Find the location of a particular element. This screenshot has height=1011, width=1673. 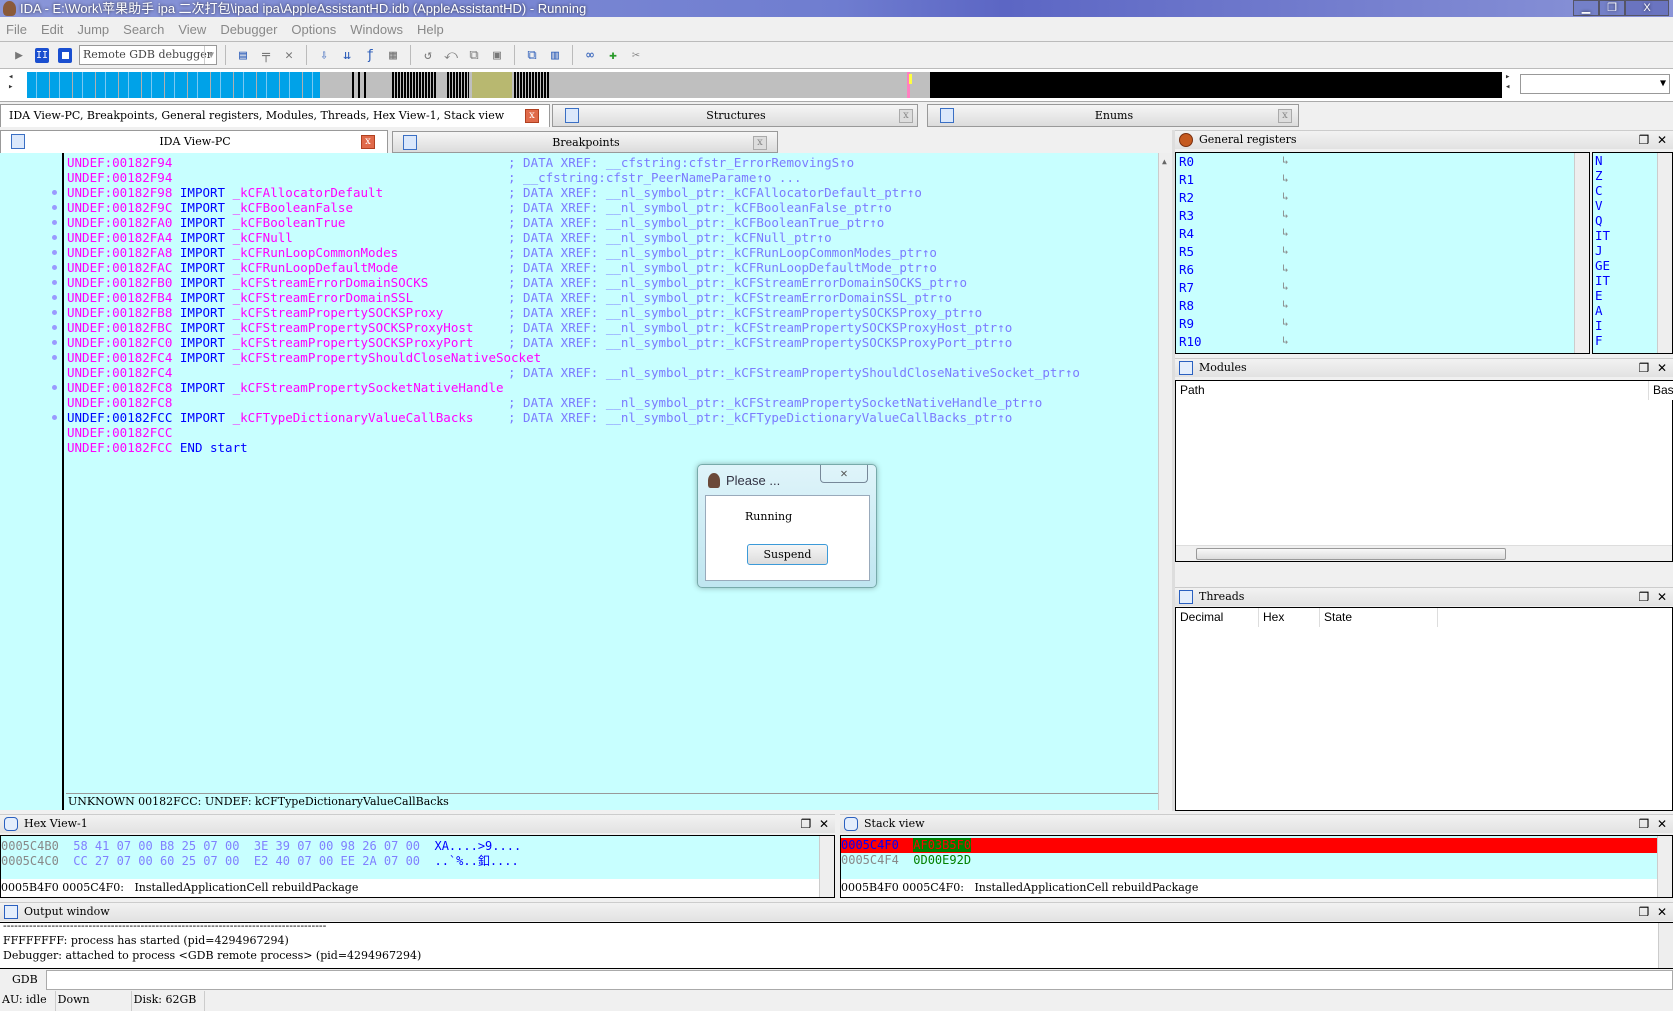

register-row: R5 ↳ is located at coordinates (1234, 253).